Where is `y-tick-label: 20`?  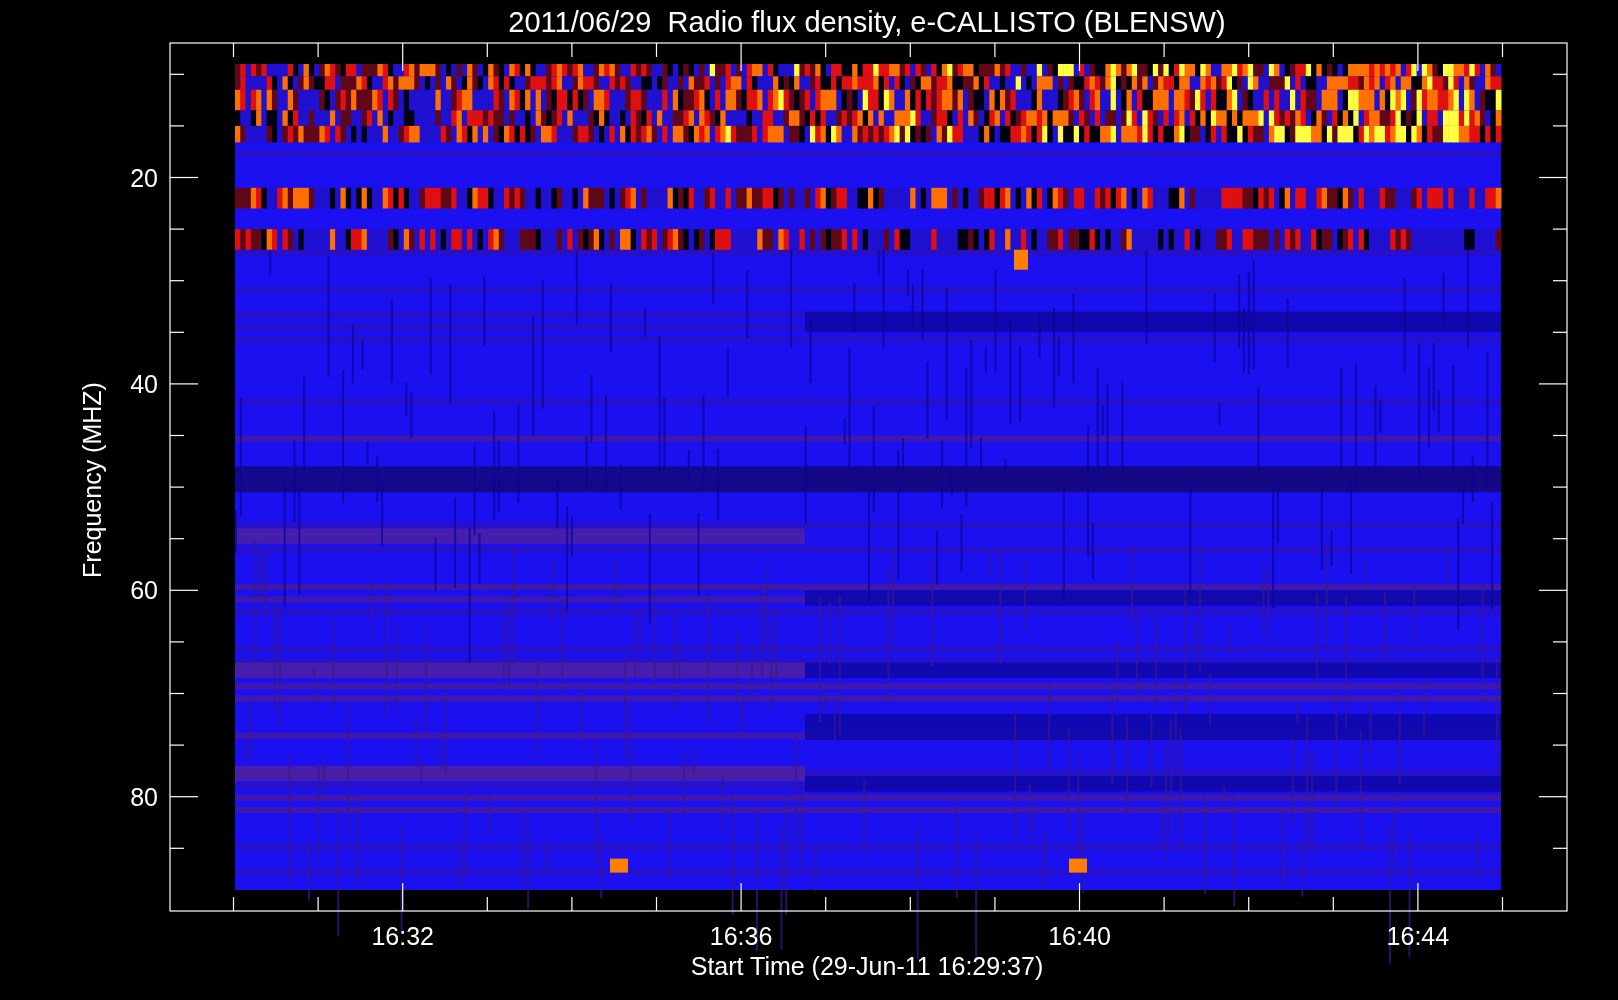 y-tick-label: 20 is located at coordinates (144, 177).